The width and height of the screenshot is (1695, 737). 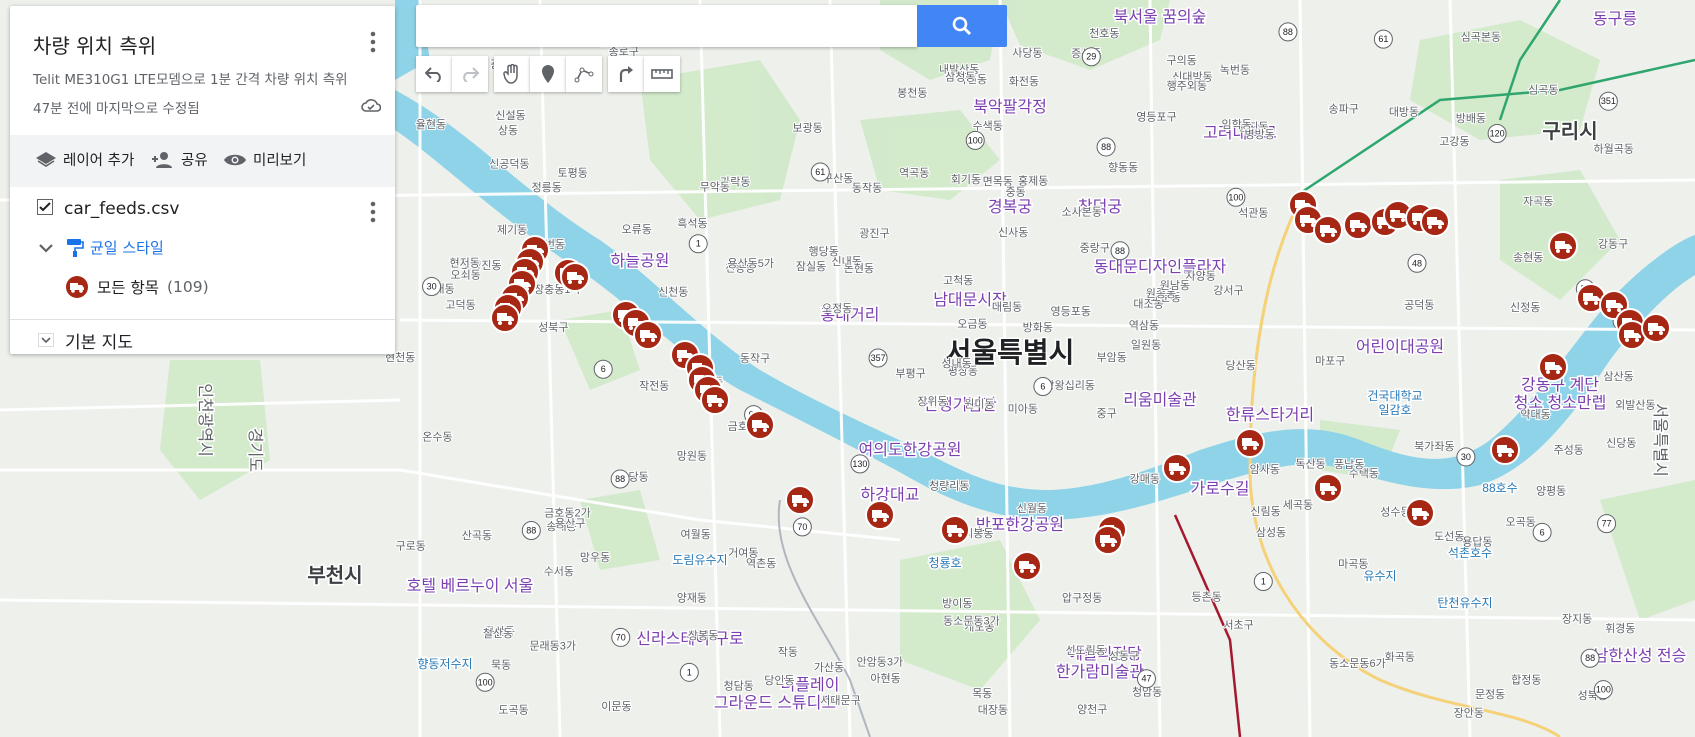 What do you see at coordinates (1160, 400) in the screenshot?
I see `map-label: 리움미술관` at bounding box center [1160, 400].